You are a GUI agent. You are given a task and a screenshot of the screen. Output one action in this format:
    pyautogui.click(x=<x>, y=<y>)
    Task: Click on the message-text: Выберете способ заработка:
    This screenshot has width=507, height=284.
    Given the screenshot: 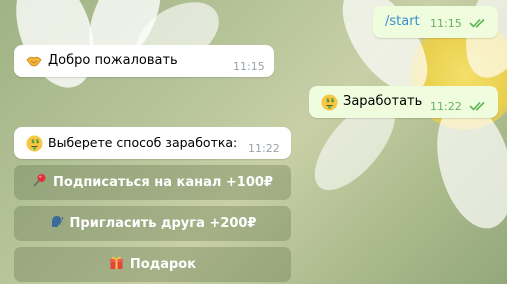 What is the action you would take?
    pyautogui.click(x=143, y=142)
    